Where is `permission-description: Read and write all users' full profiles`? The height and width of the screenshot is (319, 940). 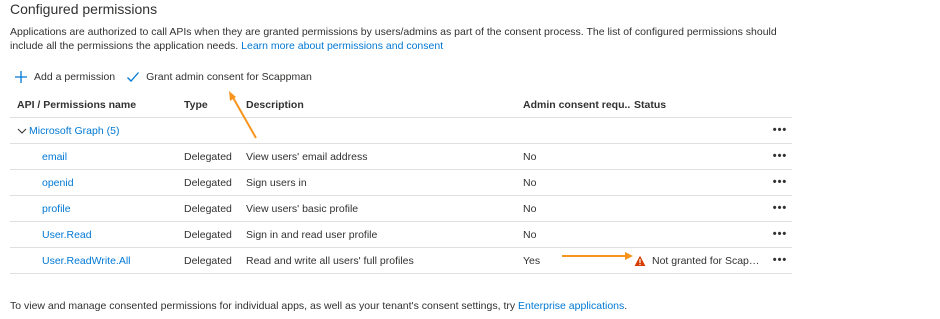
permission-description: Read and write all users' full profiles is located at coordinates (330, 260).